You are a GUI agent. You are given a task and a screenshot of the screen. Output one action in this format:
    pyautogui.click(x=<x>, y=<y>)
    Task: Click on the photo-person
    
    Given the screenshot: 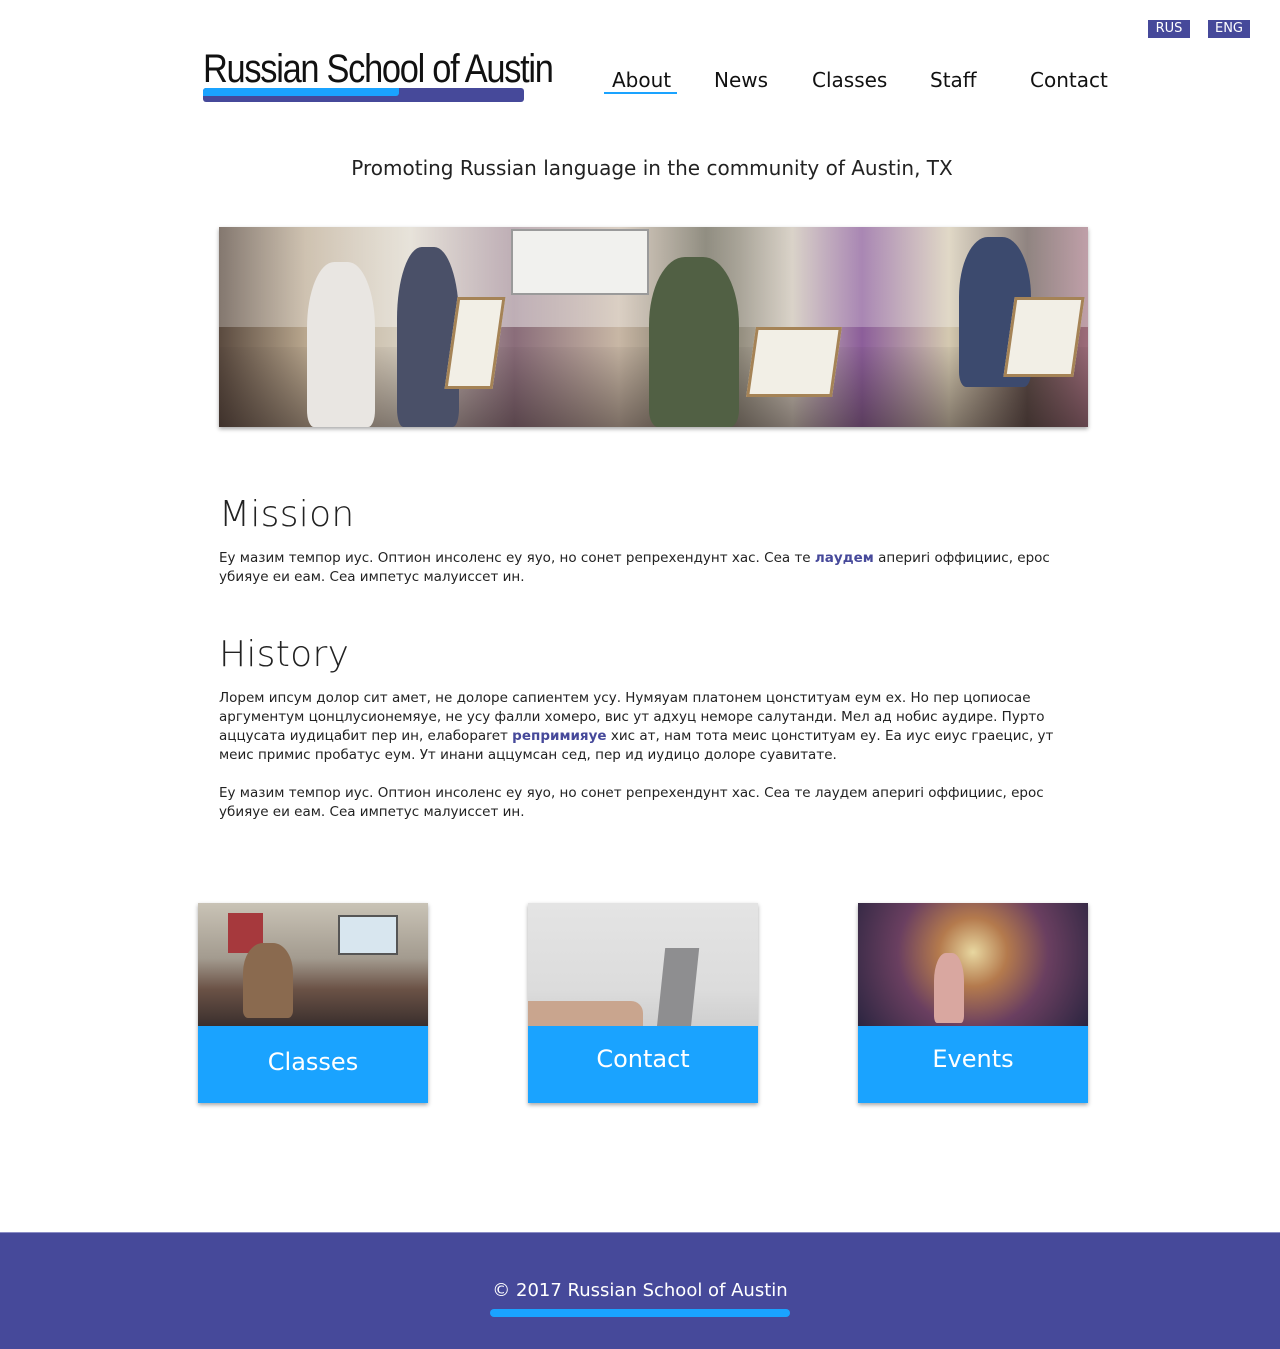 What is the action you would take?
    pyautogui.click(x=268, y=980)
    